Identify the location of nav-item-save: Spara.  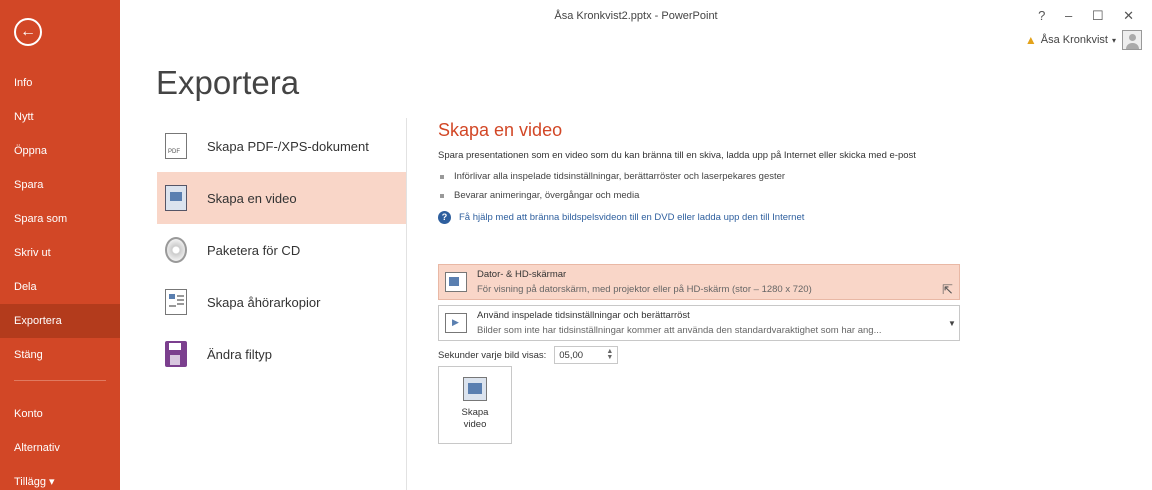
(60, 185).